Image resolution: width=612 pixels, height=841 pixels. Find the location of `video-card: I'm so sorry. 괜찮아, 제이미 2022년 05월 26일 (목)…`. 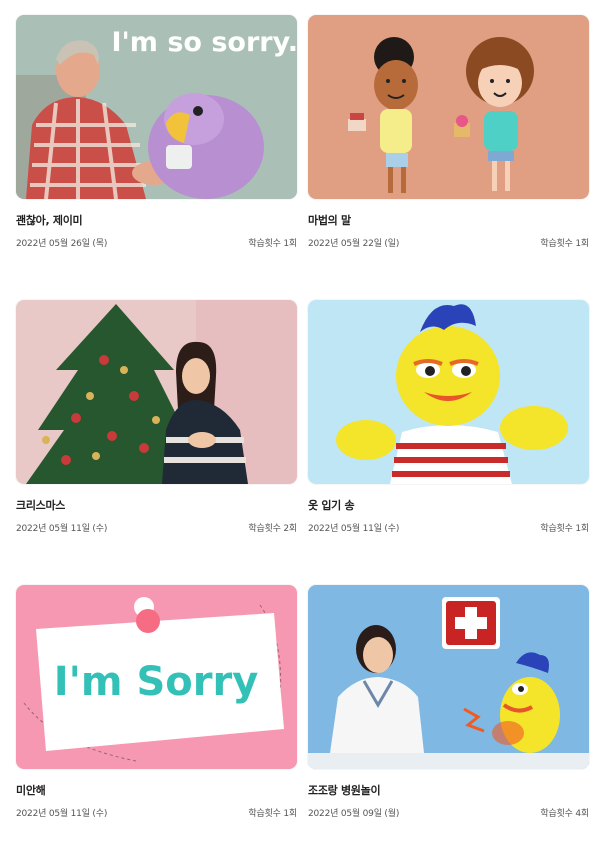

video-card: I'm so sorry. 괜찮아, 제이미 2022년 05월 26일 (목)… is located at coordinates (156, 132).